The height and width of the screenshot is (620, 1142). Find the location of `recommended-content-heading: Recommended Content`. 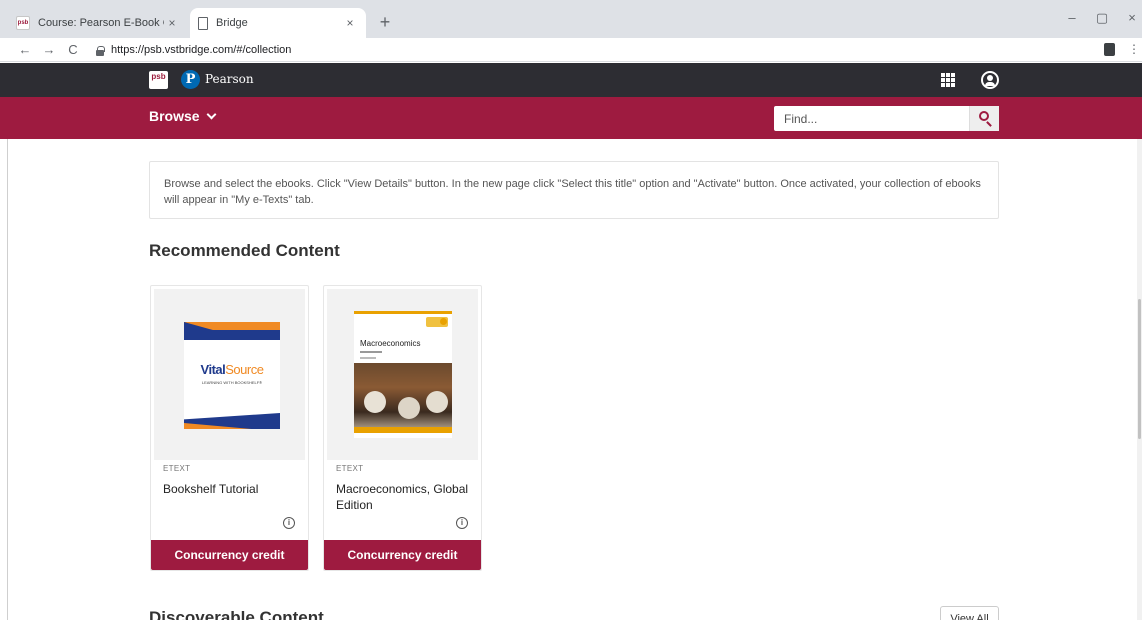

recommended-content-heading: Recommended Content is located at coordinates (244, 250).